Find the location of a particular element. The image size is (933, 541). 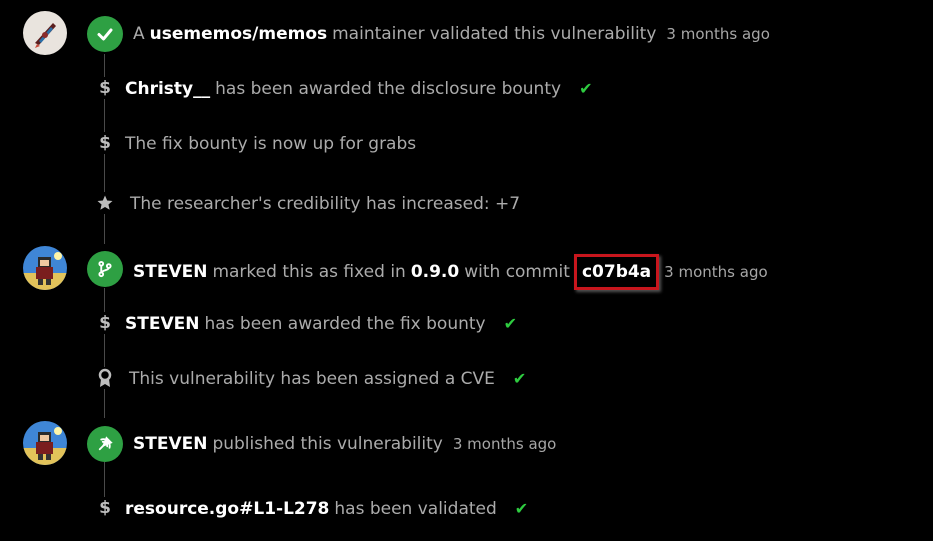

maintainer-avatar is located at coordinates (45, 33).